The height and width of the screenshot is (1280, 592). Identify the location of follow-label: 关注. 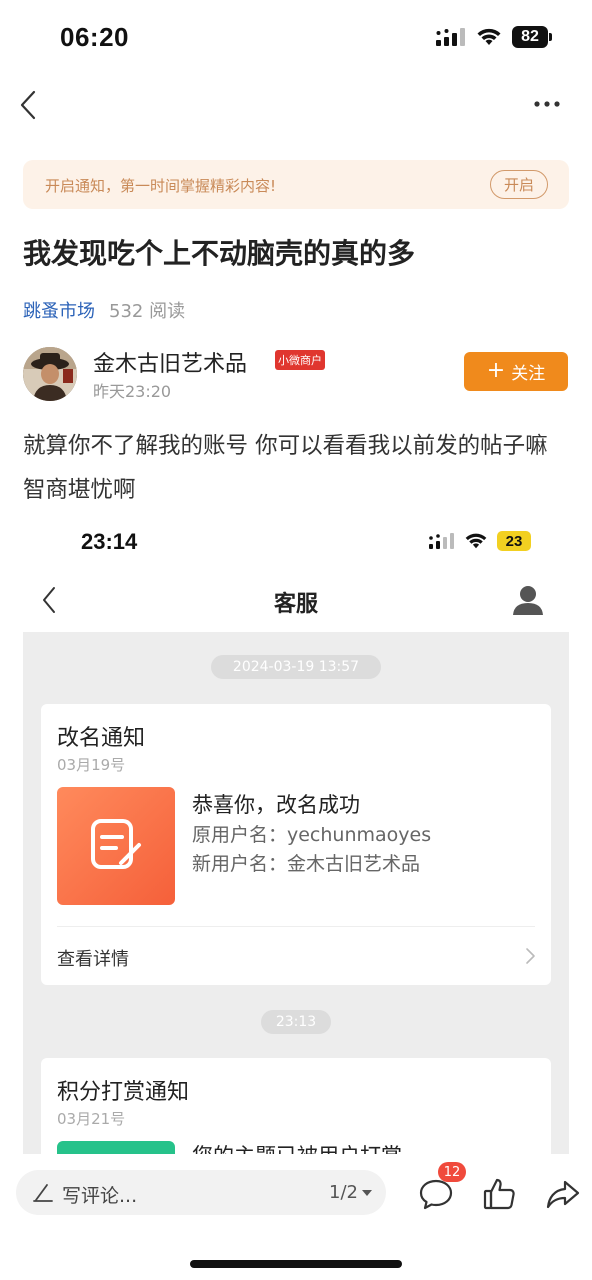
(528, 374).